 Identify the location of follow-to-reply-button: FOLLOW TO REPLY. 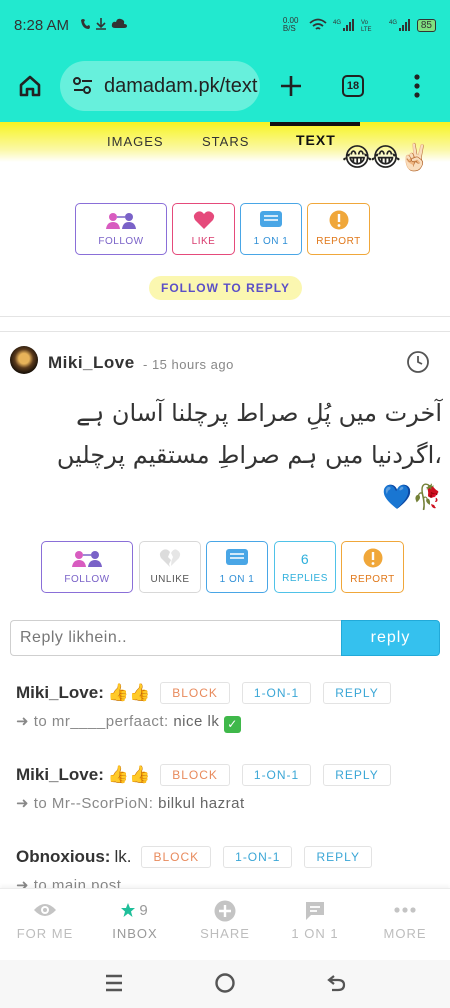
(225, 288).